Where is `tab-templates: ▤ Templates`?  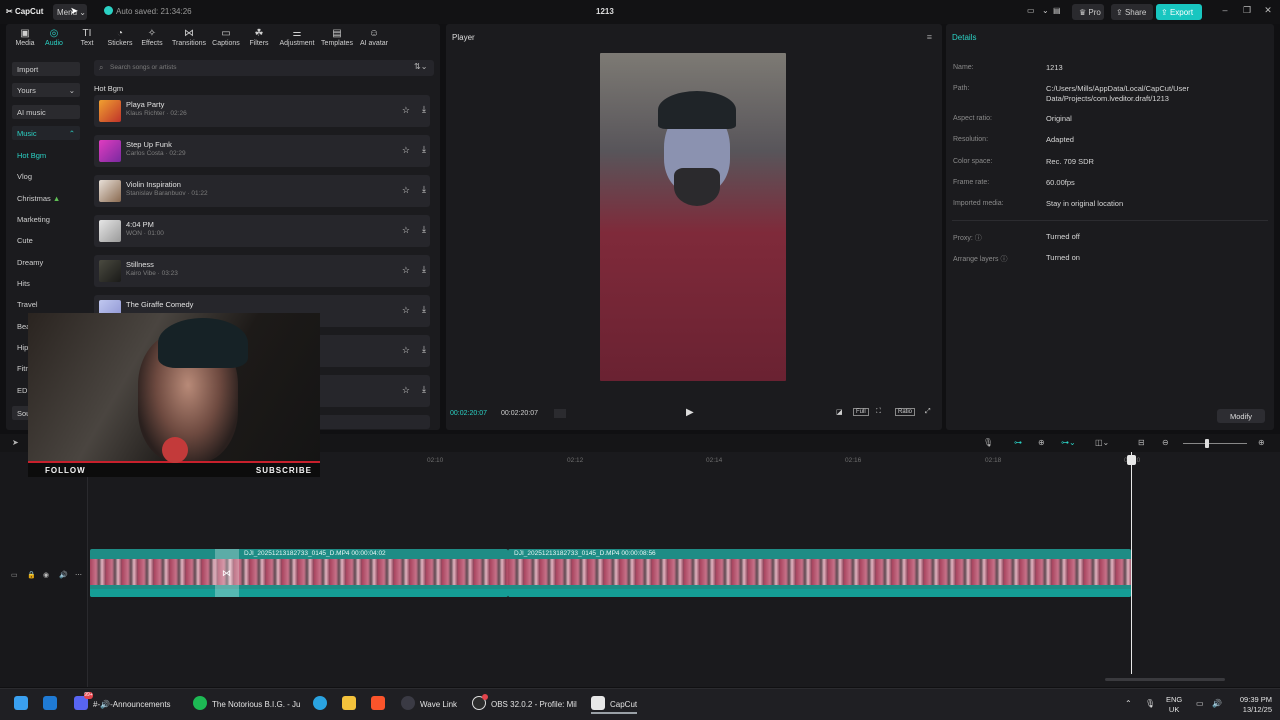 tab-templates: ▤ Templates is located at coordinates (337, 40).